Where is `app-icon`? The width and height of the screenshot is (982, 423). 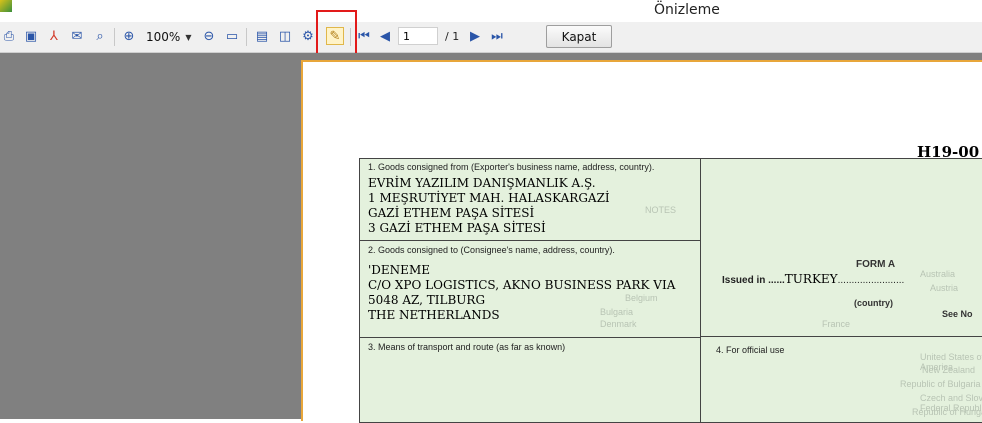 app-icon is located at coordinates (6, 6).